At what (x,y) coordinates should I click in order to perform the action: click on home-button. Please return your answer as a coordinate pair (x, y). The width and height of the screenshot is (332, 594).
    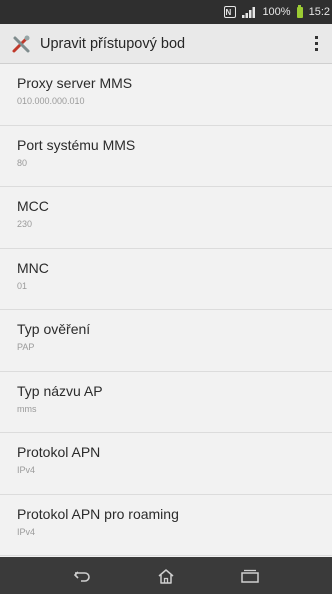
    Looking at the image, I should click on (166, 575).